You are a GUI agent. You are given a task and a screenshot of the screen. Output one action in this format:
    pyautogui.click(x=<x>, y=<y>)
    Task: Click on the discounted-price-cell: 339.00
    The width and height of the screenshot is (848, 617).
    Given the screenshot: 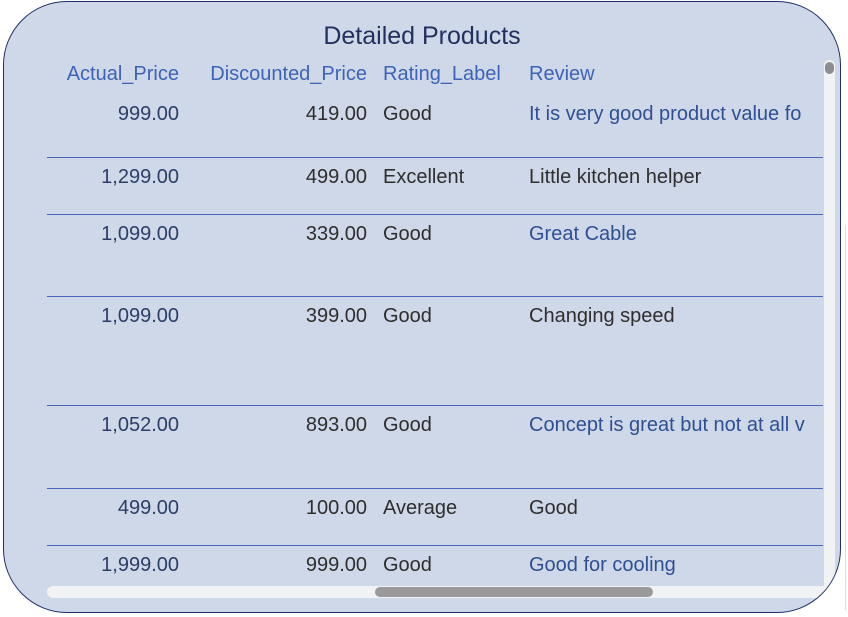 What is the action you would take?
    pyautogui.click(x=336, y=234)
    